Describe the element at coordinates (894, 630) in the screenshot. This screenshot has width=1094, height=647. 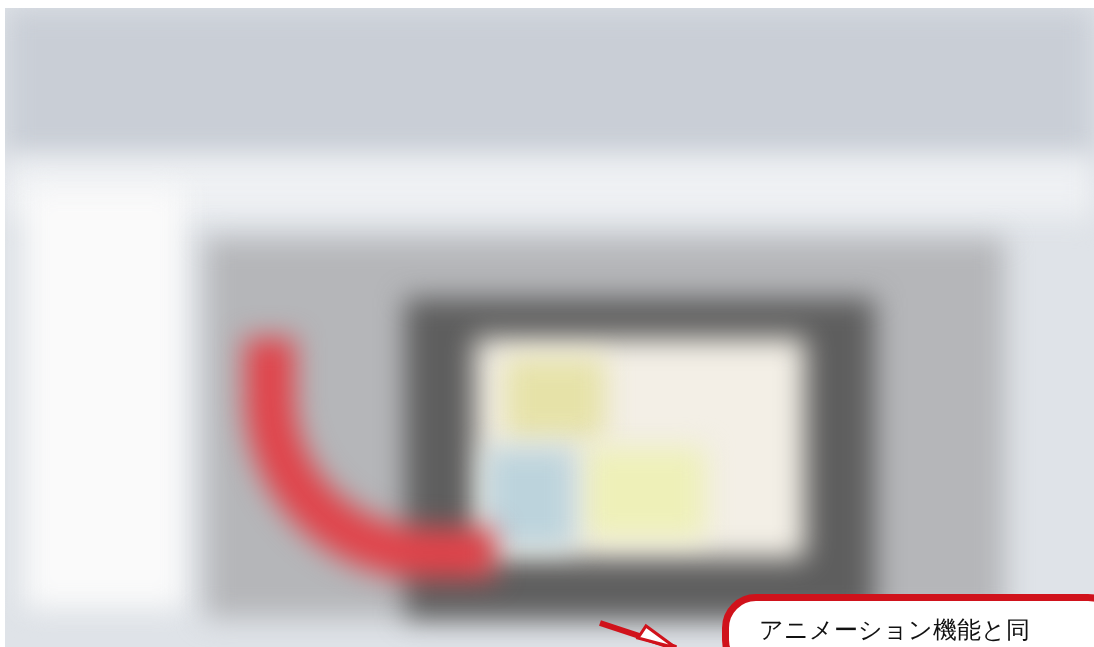
I see `callout-text: アニメーション機能と同` at that location.